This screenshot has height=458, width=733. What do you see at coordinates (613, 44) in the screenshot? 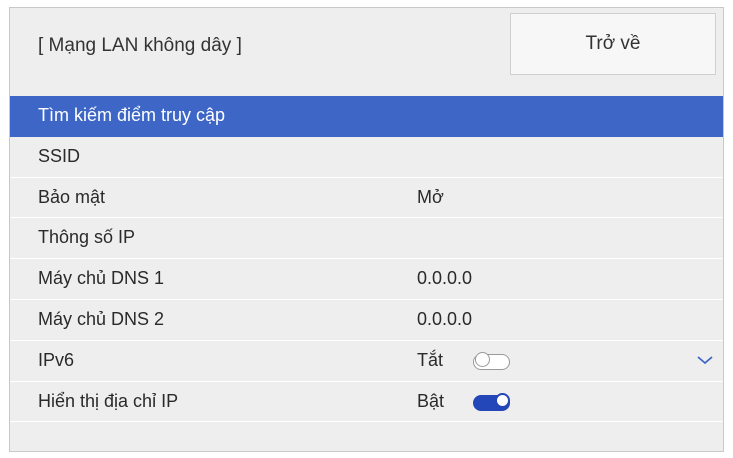
I see `back-button: Trở về` at bounding box center [613, 44].